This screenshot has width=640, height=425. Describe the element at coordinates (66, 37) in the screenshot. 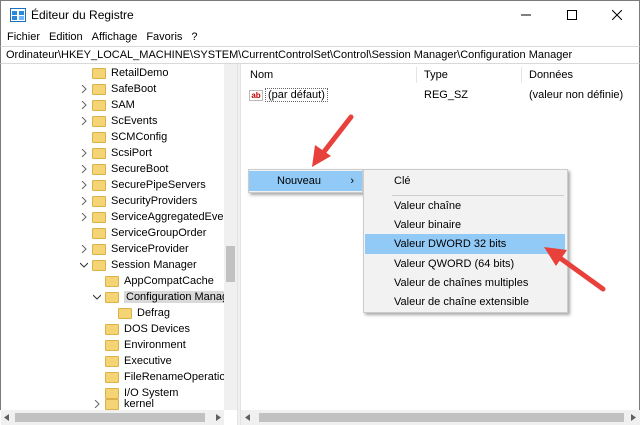

I see `menu-edition: Edition` at that location.